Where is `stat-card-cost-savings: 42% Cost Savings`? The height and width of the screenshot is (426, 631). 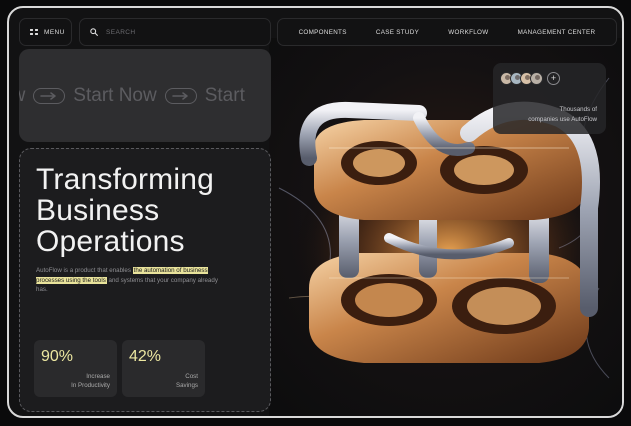 stat-card-cost-savings: 42% Cost Savings is located at coordinates (163, 368).